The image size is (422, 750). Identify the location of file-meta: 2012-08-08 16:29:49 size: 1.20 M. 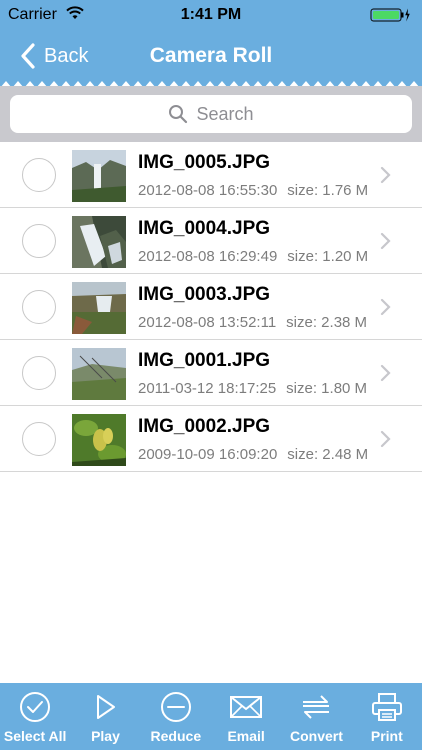
(253, 256).